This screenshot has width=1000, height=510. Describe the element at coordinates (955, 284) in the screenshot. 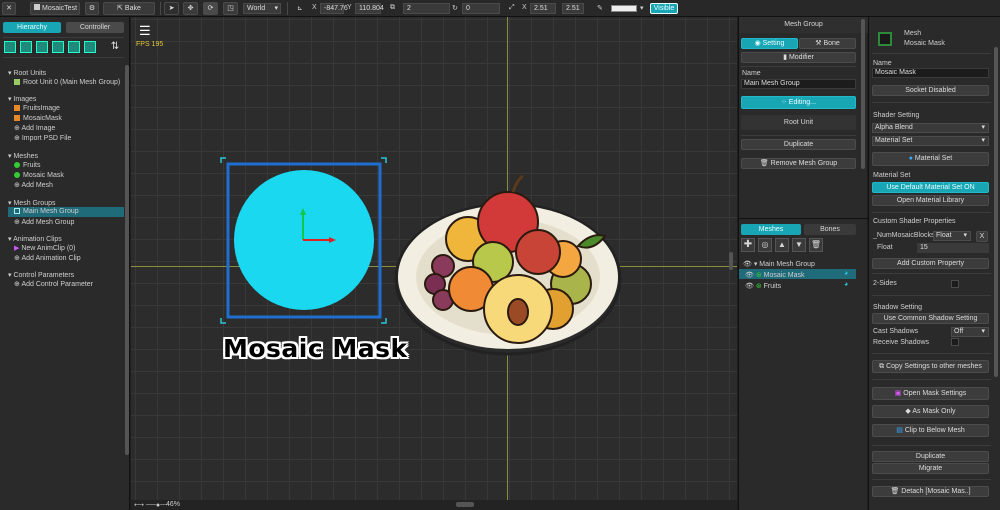

I see `two-sides-checkbox` at that location.